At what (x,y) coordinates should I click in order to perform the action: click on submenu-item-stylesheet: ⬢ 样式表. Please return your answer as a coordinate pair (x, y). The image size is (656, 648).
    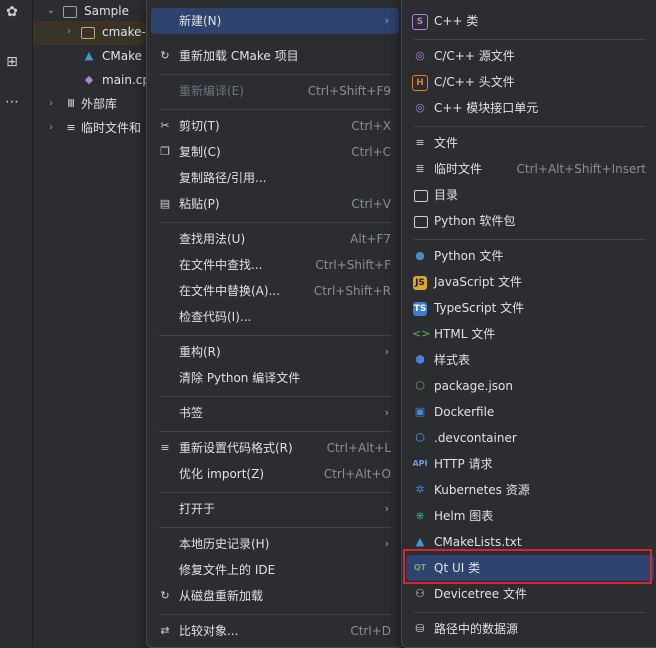
    Looking at the image, I should click on (530, 360).